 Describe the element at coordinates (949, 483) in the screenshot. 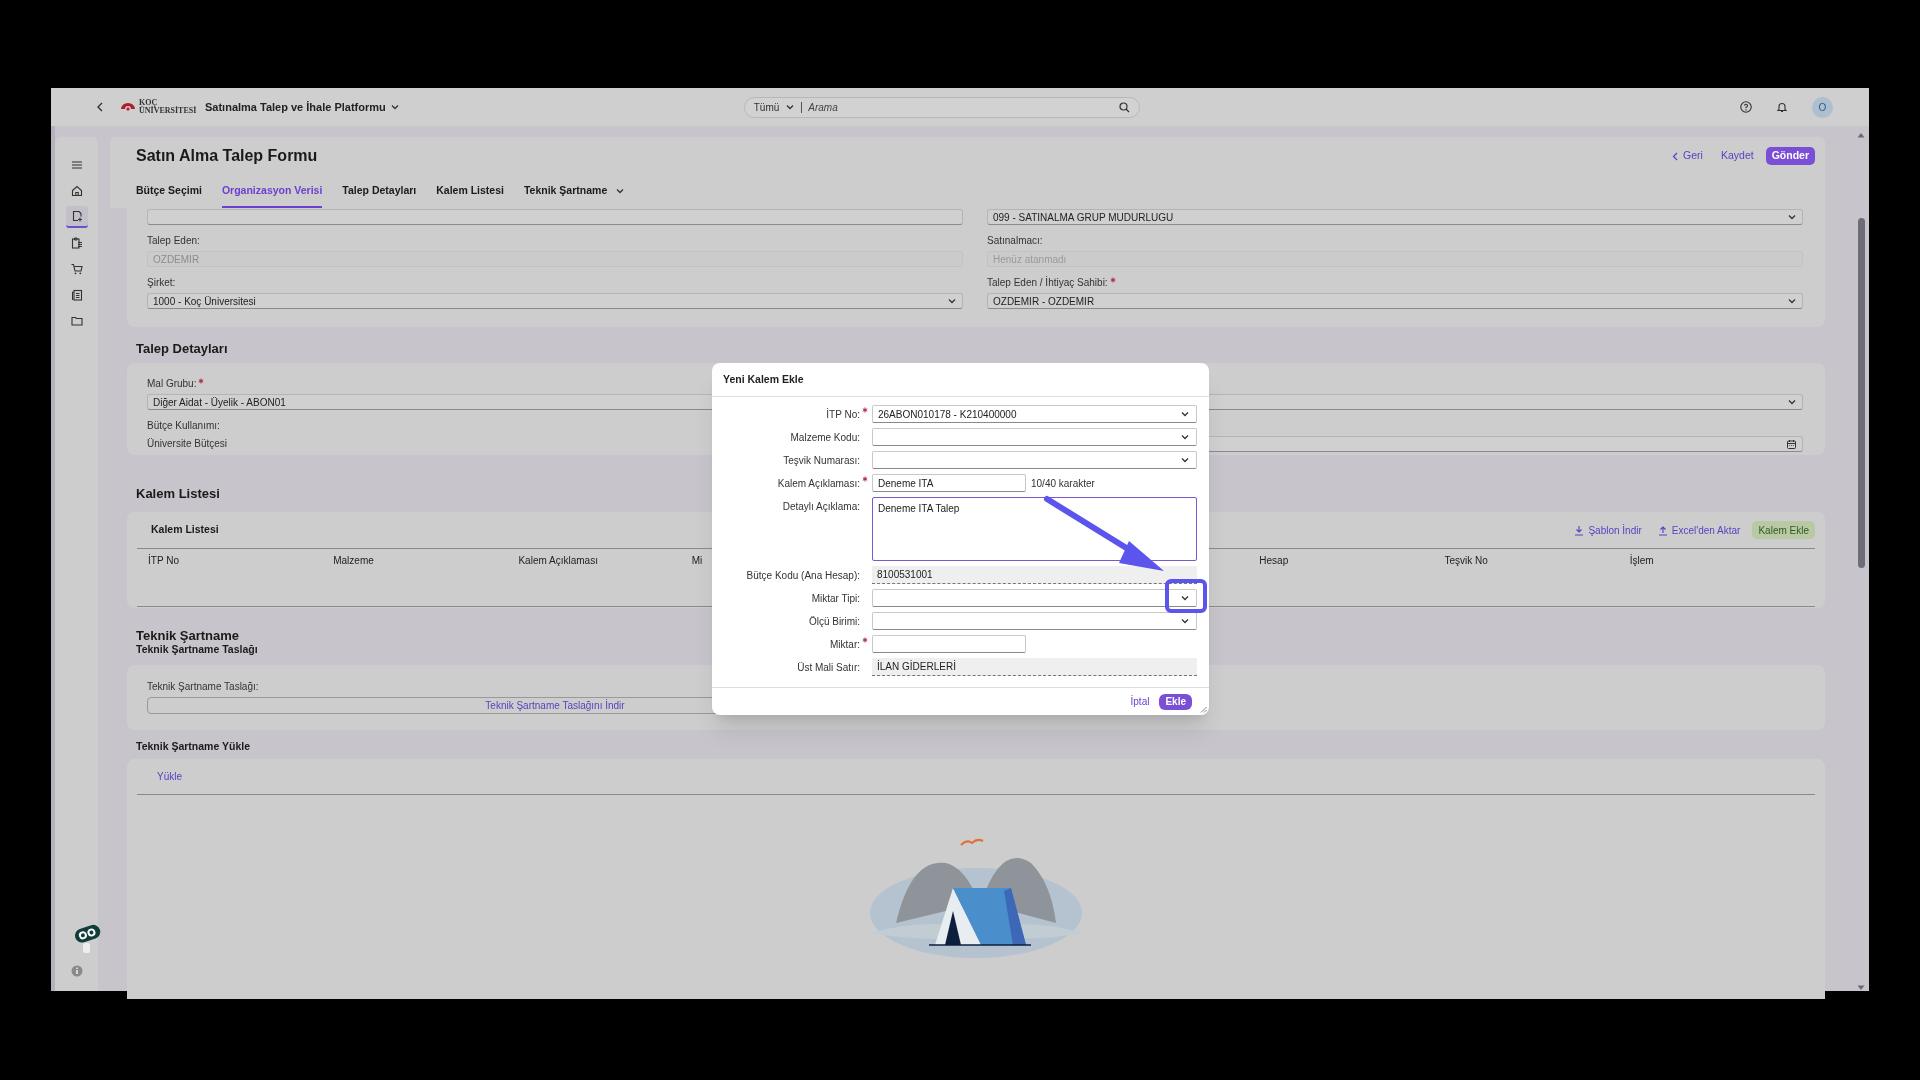

I see `input-field: Deneme ITA` at that location.